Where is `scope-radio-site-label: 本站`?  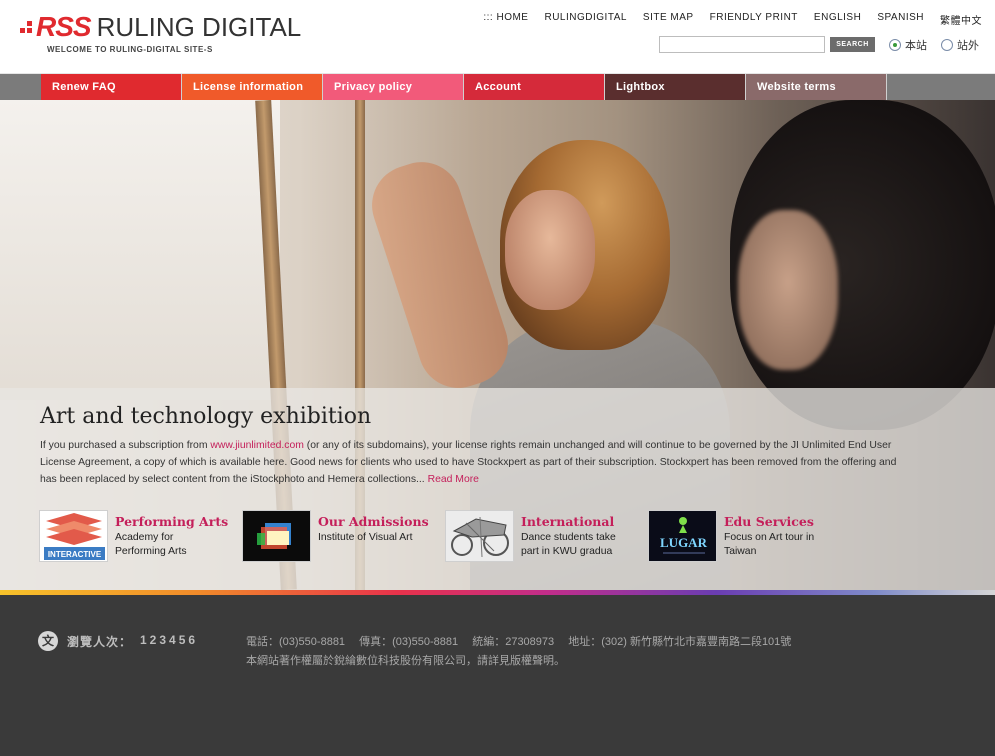 scope-radio-site-label: 本站 is located at coordinates (916, 45).